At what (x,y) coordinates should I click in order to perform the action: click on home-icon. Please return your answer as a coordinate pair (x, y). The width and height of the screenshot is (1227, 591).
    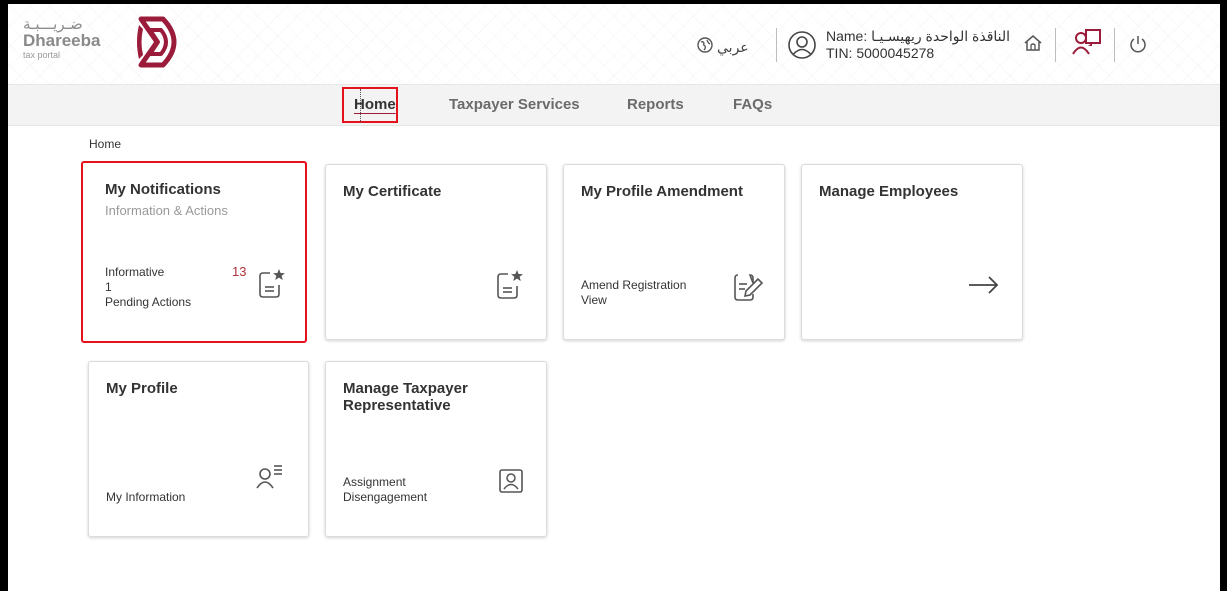
    Looking at the image, I should click on (1033, 45).